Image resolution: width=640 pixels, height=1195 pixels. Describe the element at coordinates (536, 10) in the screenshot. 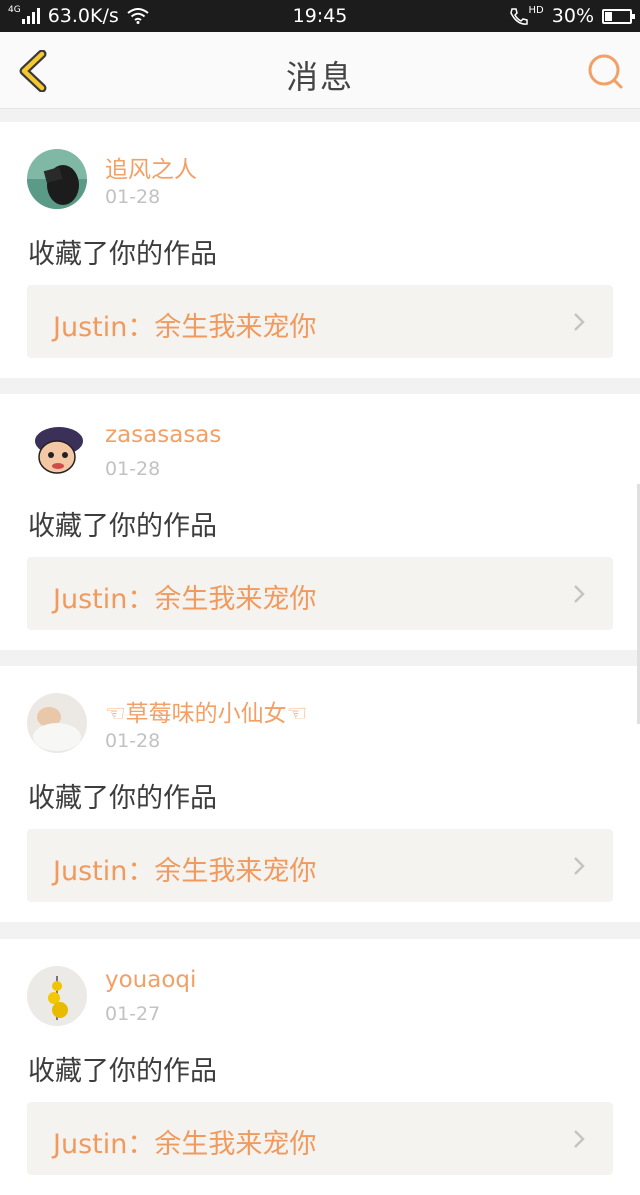

I see `hd-badge: HD` at that location.